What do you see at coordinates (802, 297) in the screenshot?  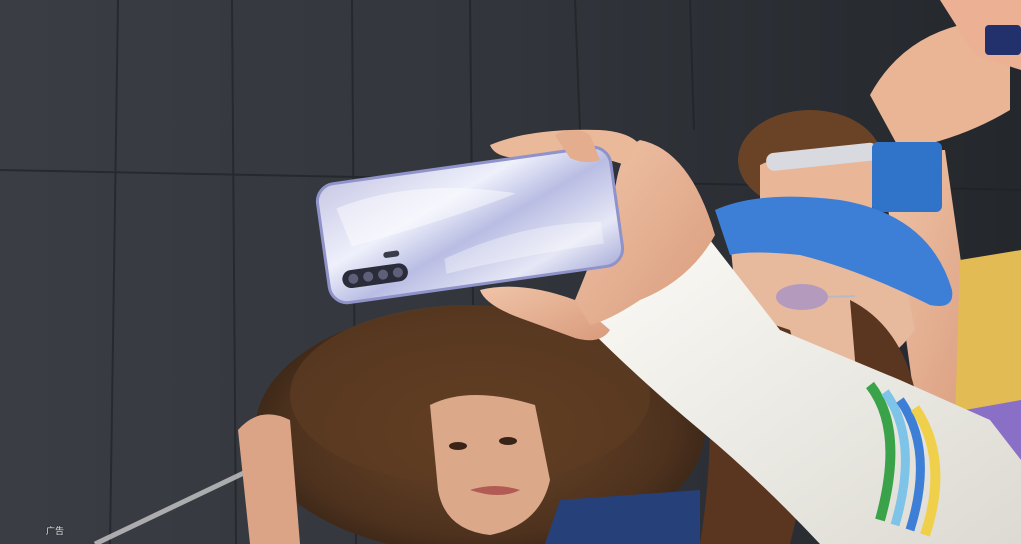 I see `tinted-glasses` at bounding box center [802, 297].